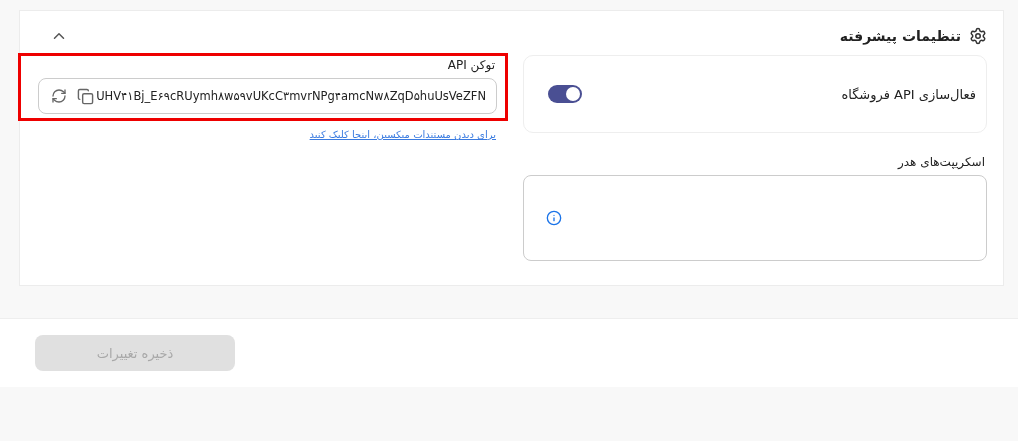 The width and height of the screenshot is (1018, 441). What do you see at coordinates (565, 94) in the screenshot?
I see `toggle-switch` at bounding box center [565, 94].